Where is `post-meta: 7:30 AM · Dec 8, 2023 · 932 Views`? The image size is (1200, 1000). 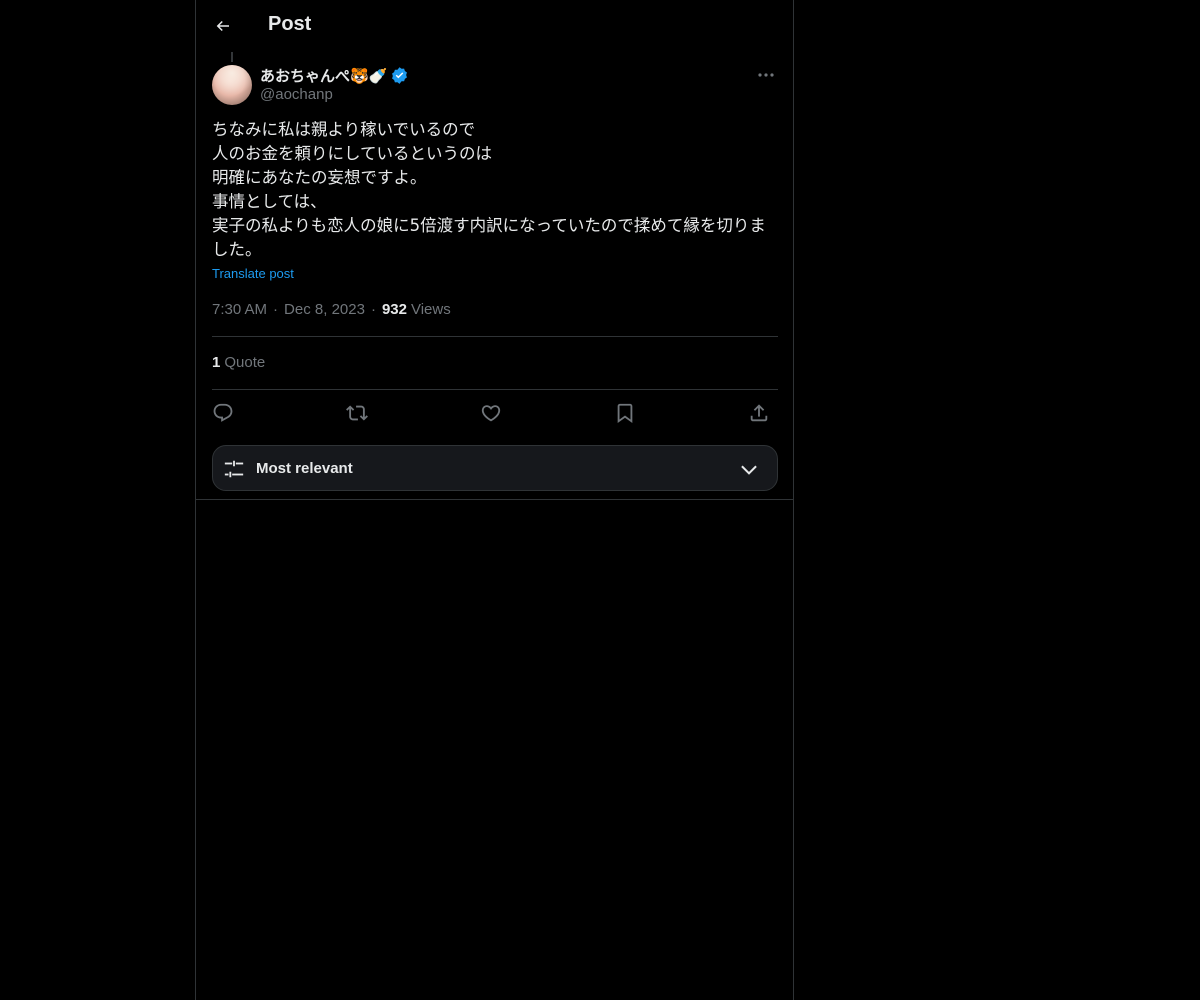 post-meta: 7:30 AM · Dec 8, 2023 · 932 Views is located at coordinates (331, 309).